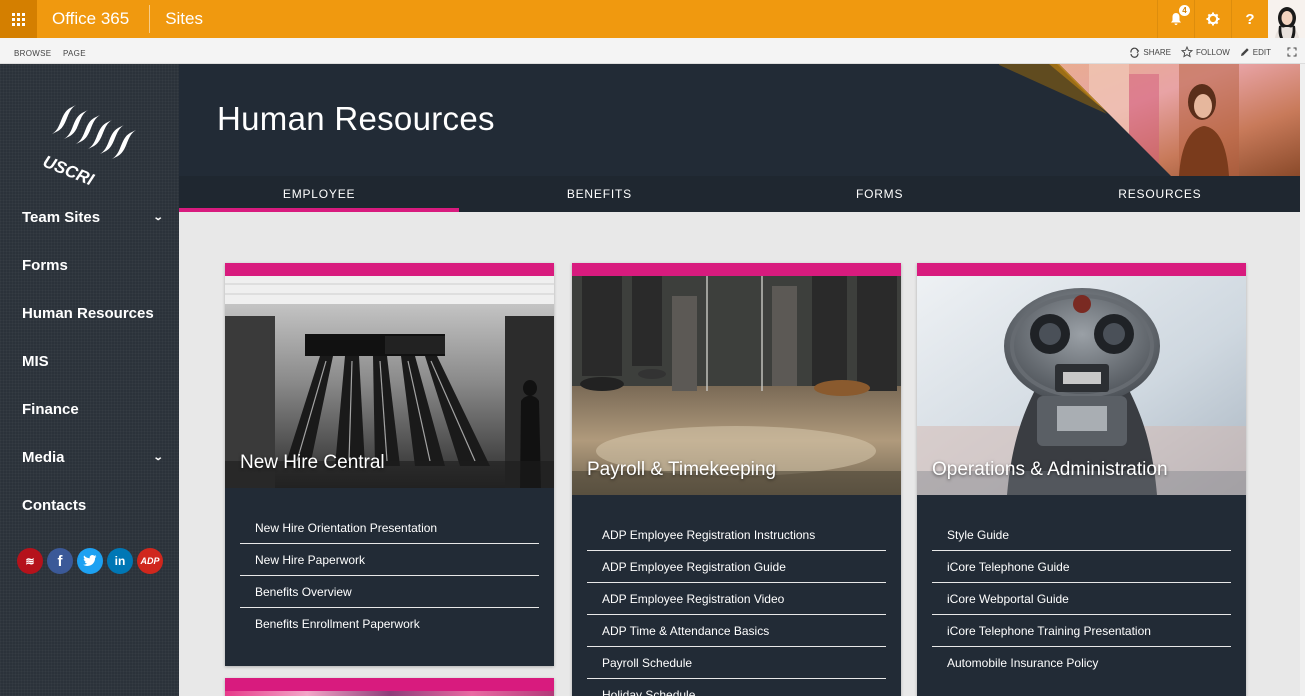 This screenshot has height=696, width=1305. What do you see at coordinates (32, 53) in the screenshot?
I see `ribbon-tab-browse: BROWSE` at bounding box center [32, 53].